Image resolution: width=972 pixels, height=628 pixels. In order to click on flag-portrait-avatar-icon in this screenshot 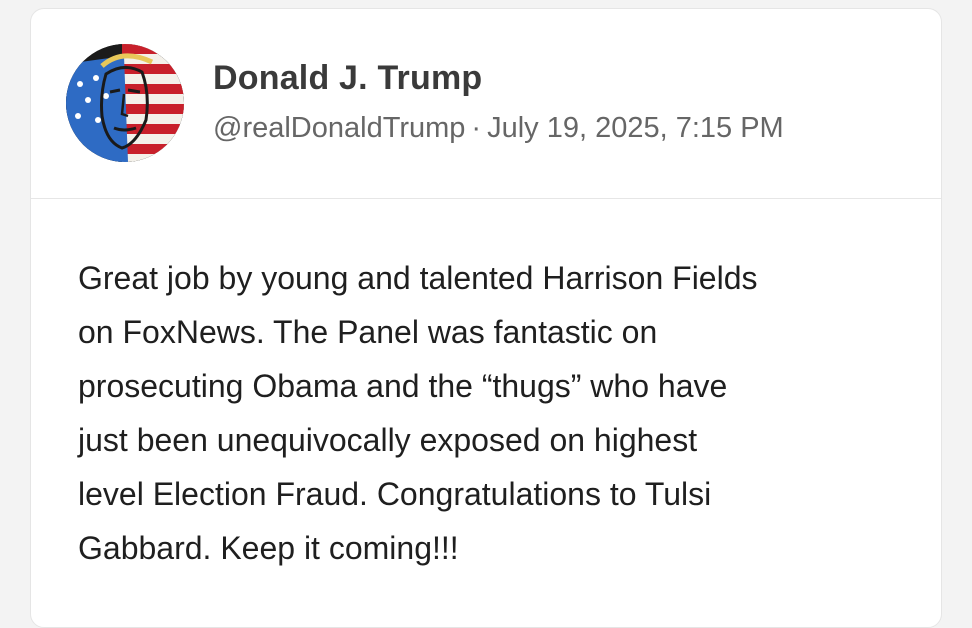, I will do `click(125, 103)`.